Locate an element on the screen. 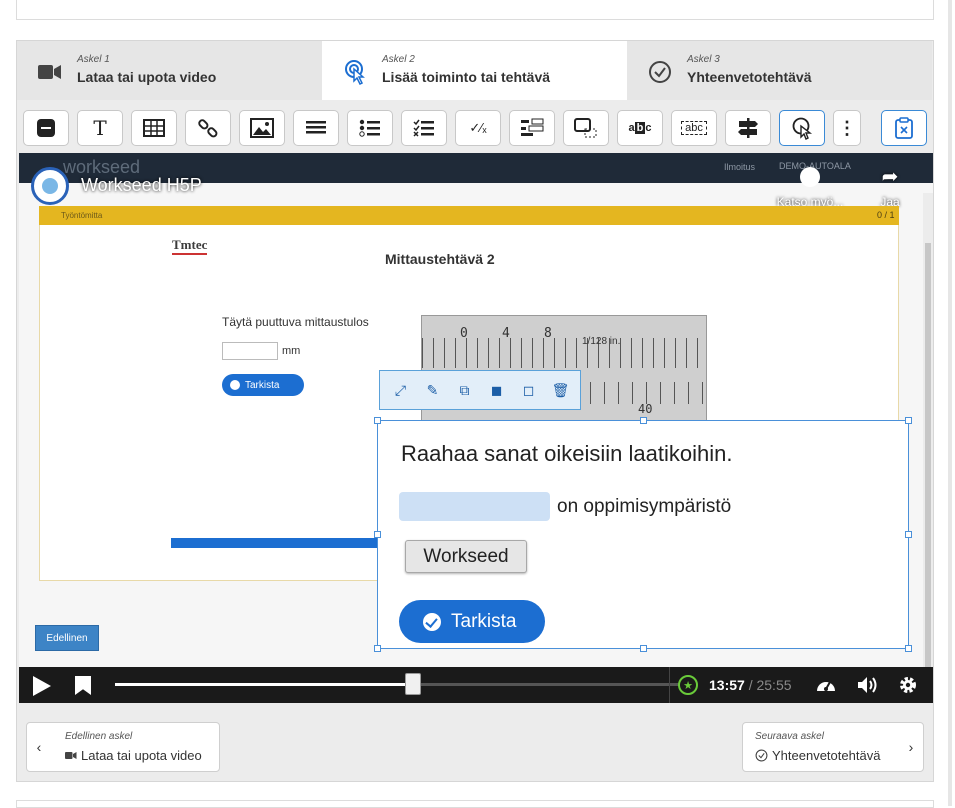 The image size is (955, 808). speed-gauge-icon is located at coordinates (826, 685).